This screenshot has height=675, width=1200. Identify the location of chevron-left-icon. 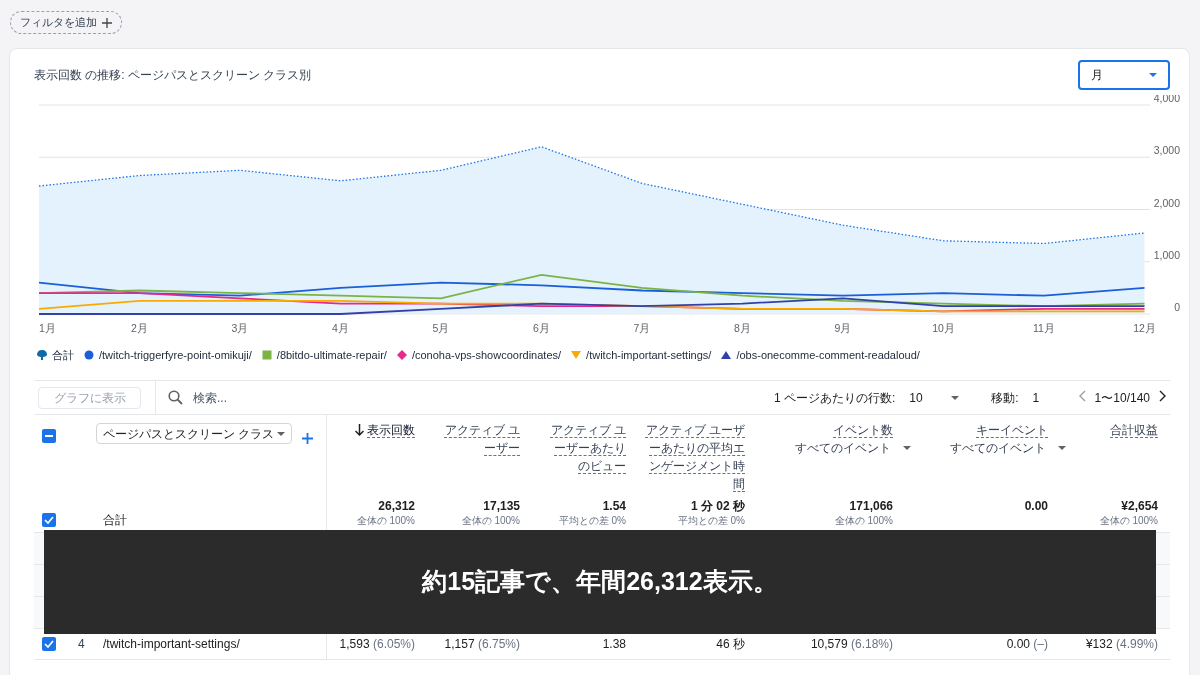
(1082, 395).